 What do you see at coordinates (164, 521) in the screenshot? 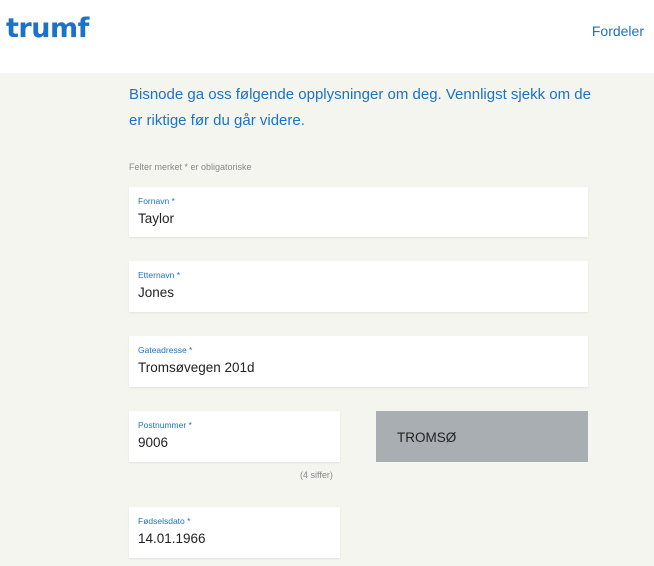
I see `birth-date-label: Fødselsdato *` at bounding box center [164, 521].